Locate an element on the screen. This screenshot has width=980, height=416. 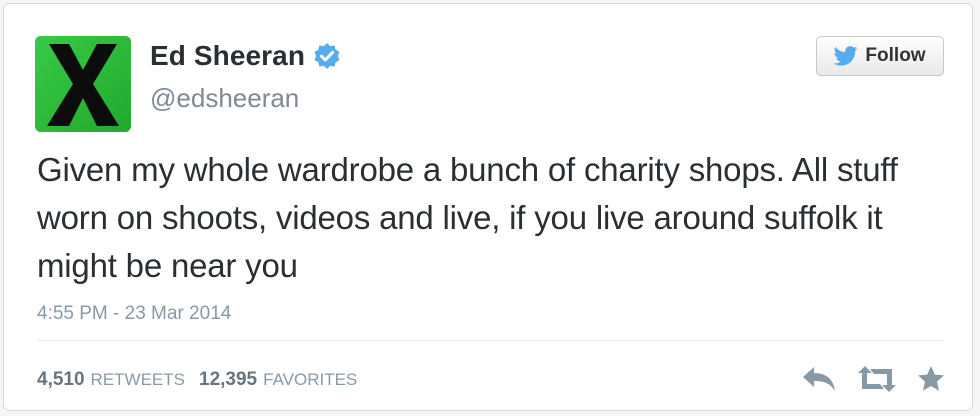
follow-button: Follow is located at coordinates (880, 56).